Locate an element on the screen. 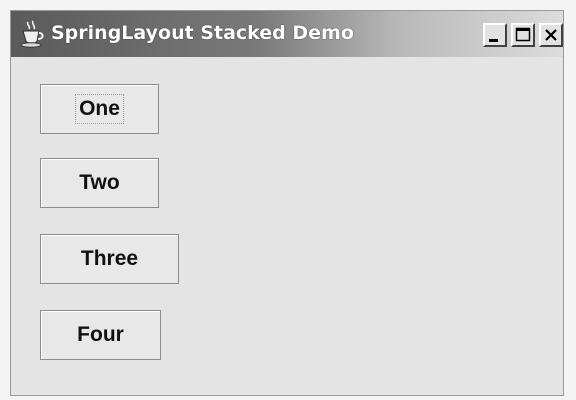  button-one-label: One is located at coordinates (99, 109).